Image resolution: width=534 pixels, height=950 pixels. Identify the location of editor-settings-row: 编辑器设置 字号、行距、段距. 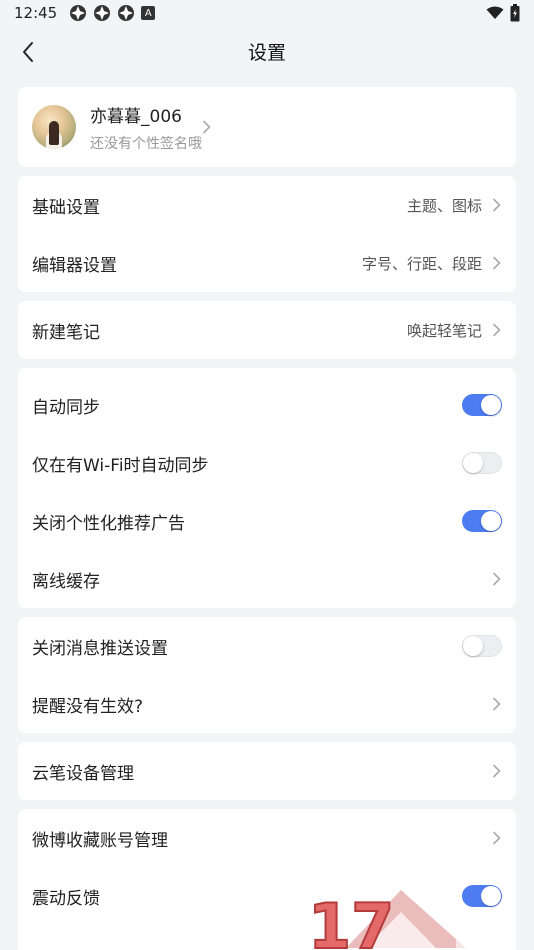
(267, 263).